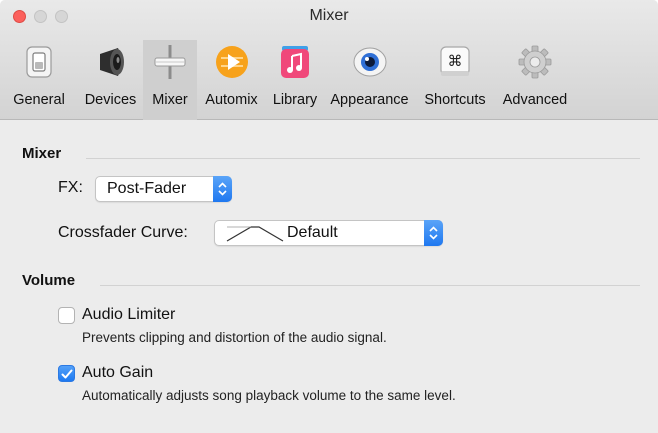 The image size is (658, 433). Describe the element at coordinates (49, 280) in the screenshot. I see `section-title-volume: Volume` at that location.